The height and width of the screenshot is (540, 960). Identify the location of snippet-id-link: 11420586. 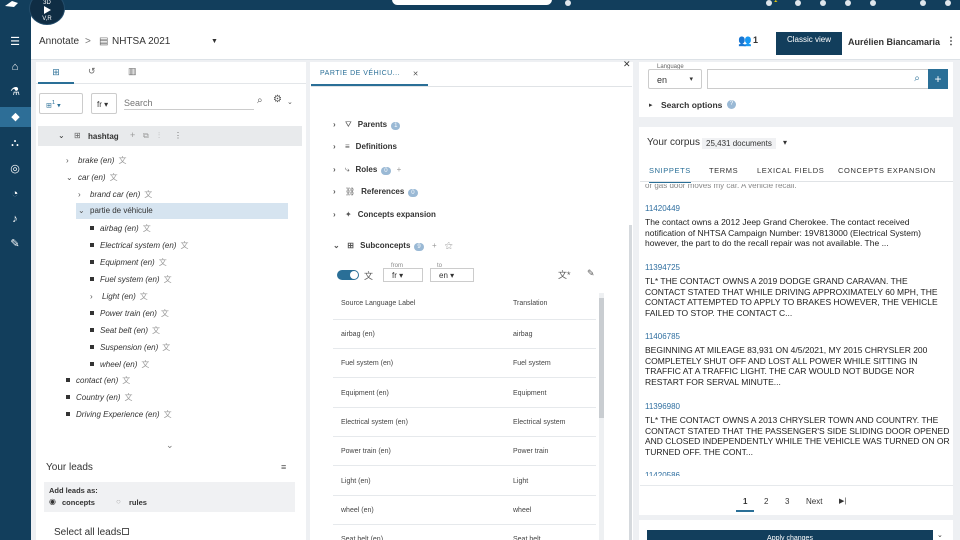
(662, 473).